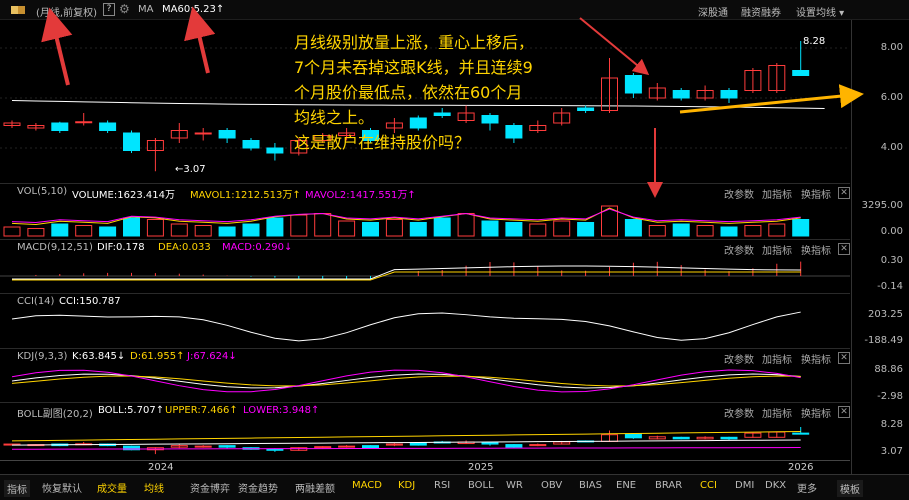  Describe the element at coordinates (481, 467) in the screenshot. I see `x-label-2025: 2025` at that location.